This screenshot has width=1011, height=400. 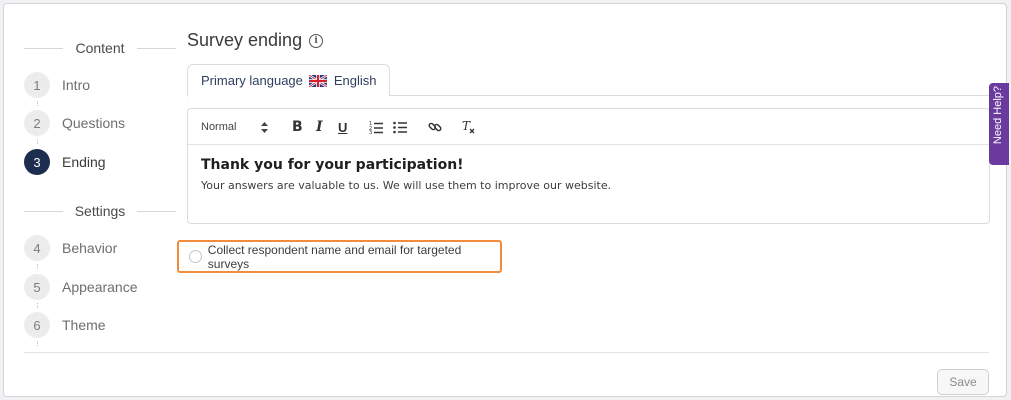 I want to click on need-help-tab: Need Help?, so click(x=999, y=124).